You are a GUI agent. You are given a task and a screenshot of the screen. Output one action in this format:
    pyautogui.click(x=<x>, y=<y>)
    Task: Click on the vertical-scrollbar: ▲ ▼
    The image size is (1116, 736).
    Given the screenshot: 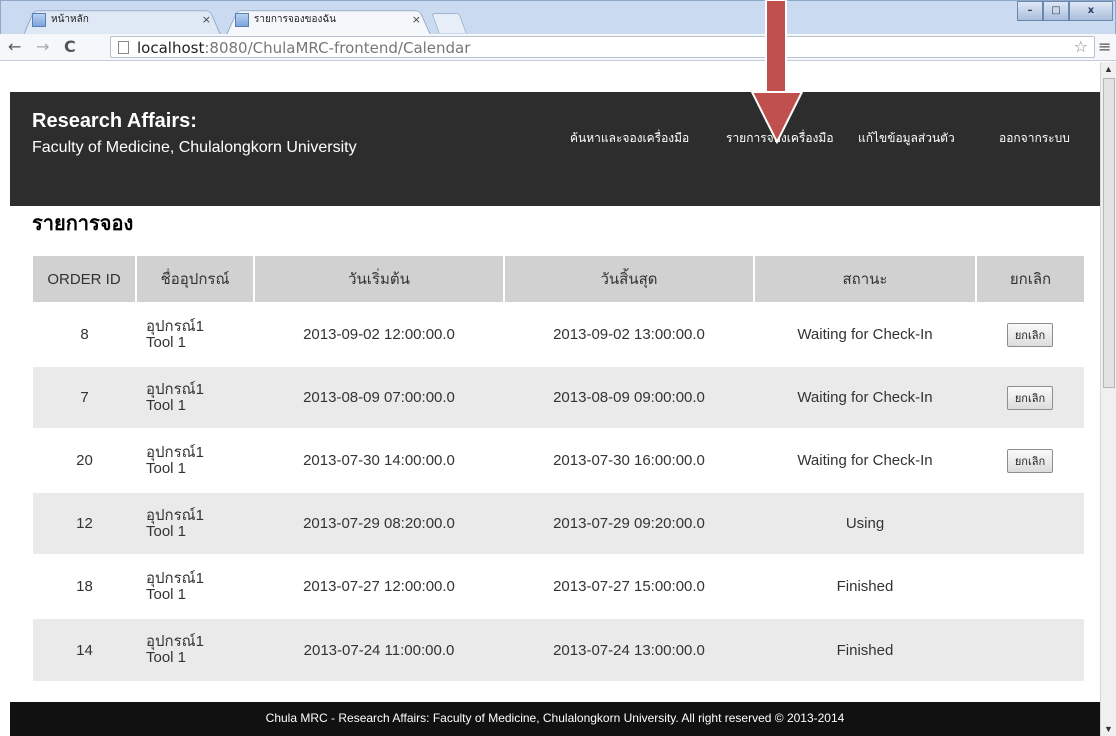 What is the action you would take?
    pyautogui.click(x=1108, y=399)
    